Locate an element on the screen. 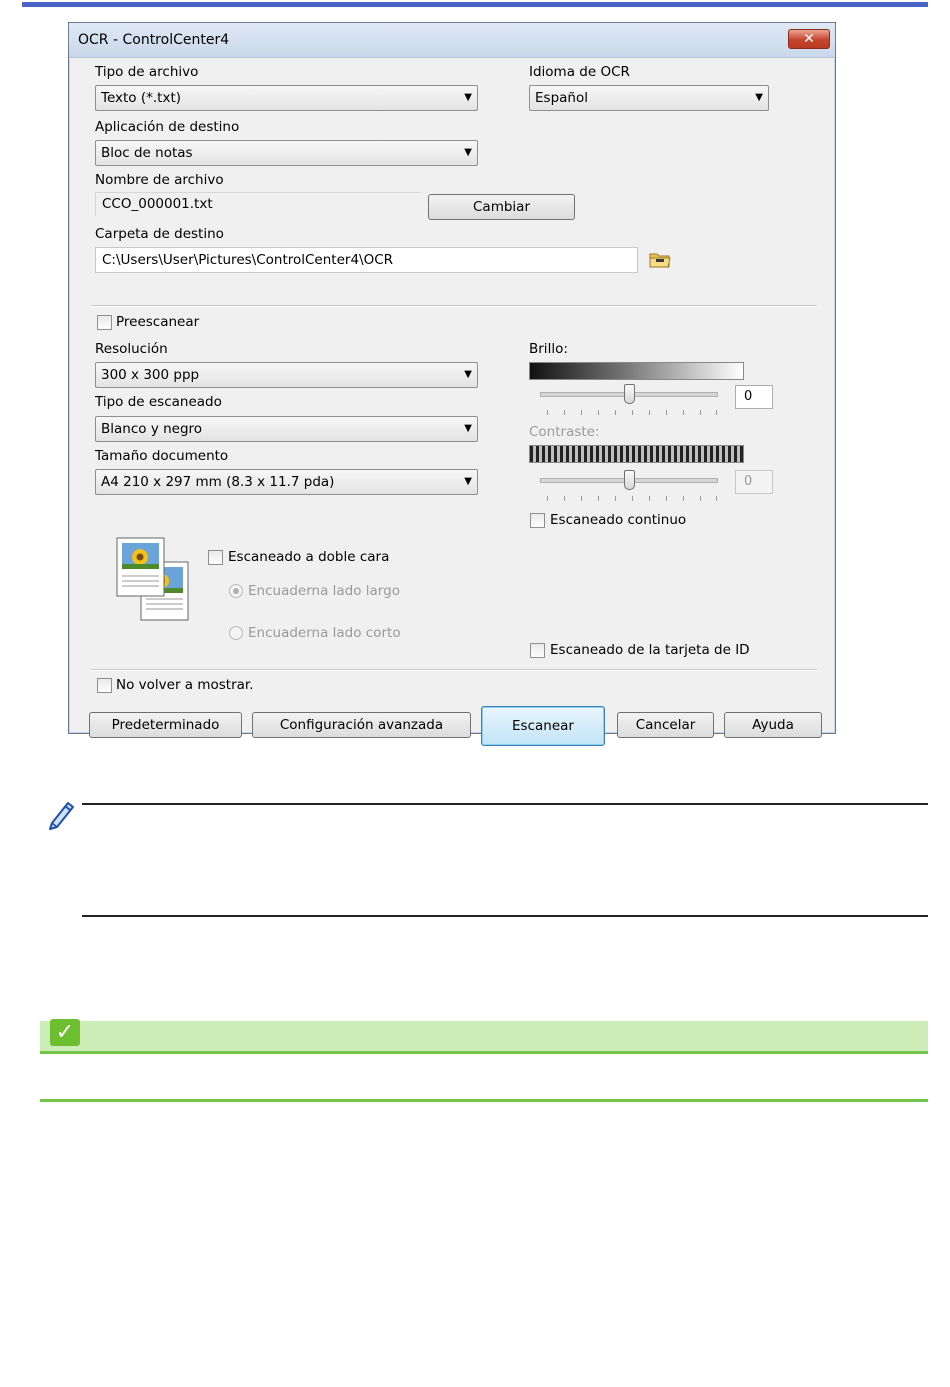  ocr-language-label: Idioma de OCR is located at coordinates (579, 72).